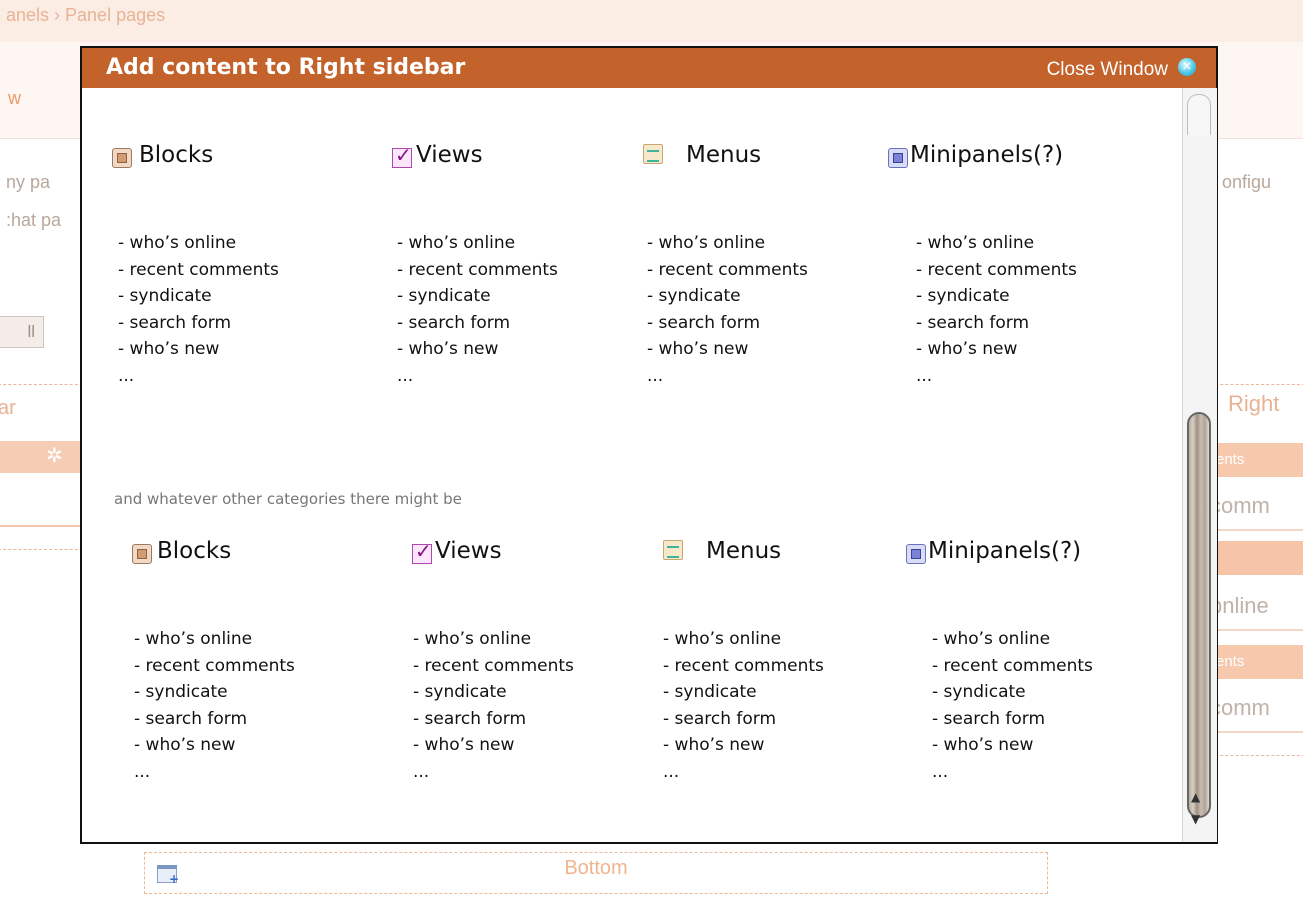  Describe the element at coordinates (1239, 605) in the screenshot. I see `right-region-pane-text: bnline` at that location.